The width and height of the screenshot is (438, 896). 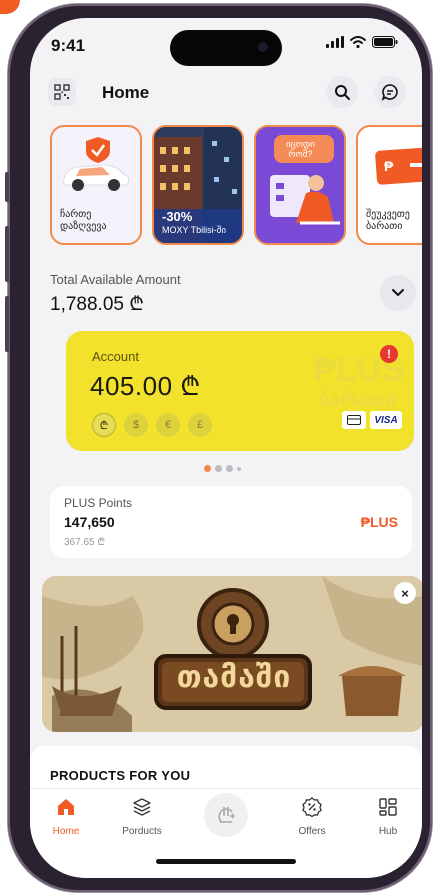 I want to click on story-moxy-hotel: -30% MOXY Tbilisi-ში, so click(x=198, y=185).